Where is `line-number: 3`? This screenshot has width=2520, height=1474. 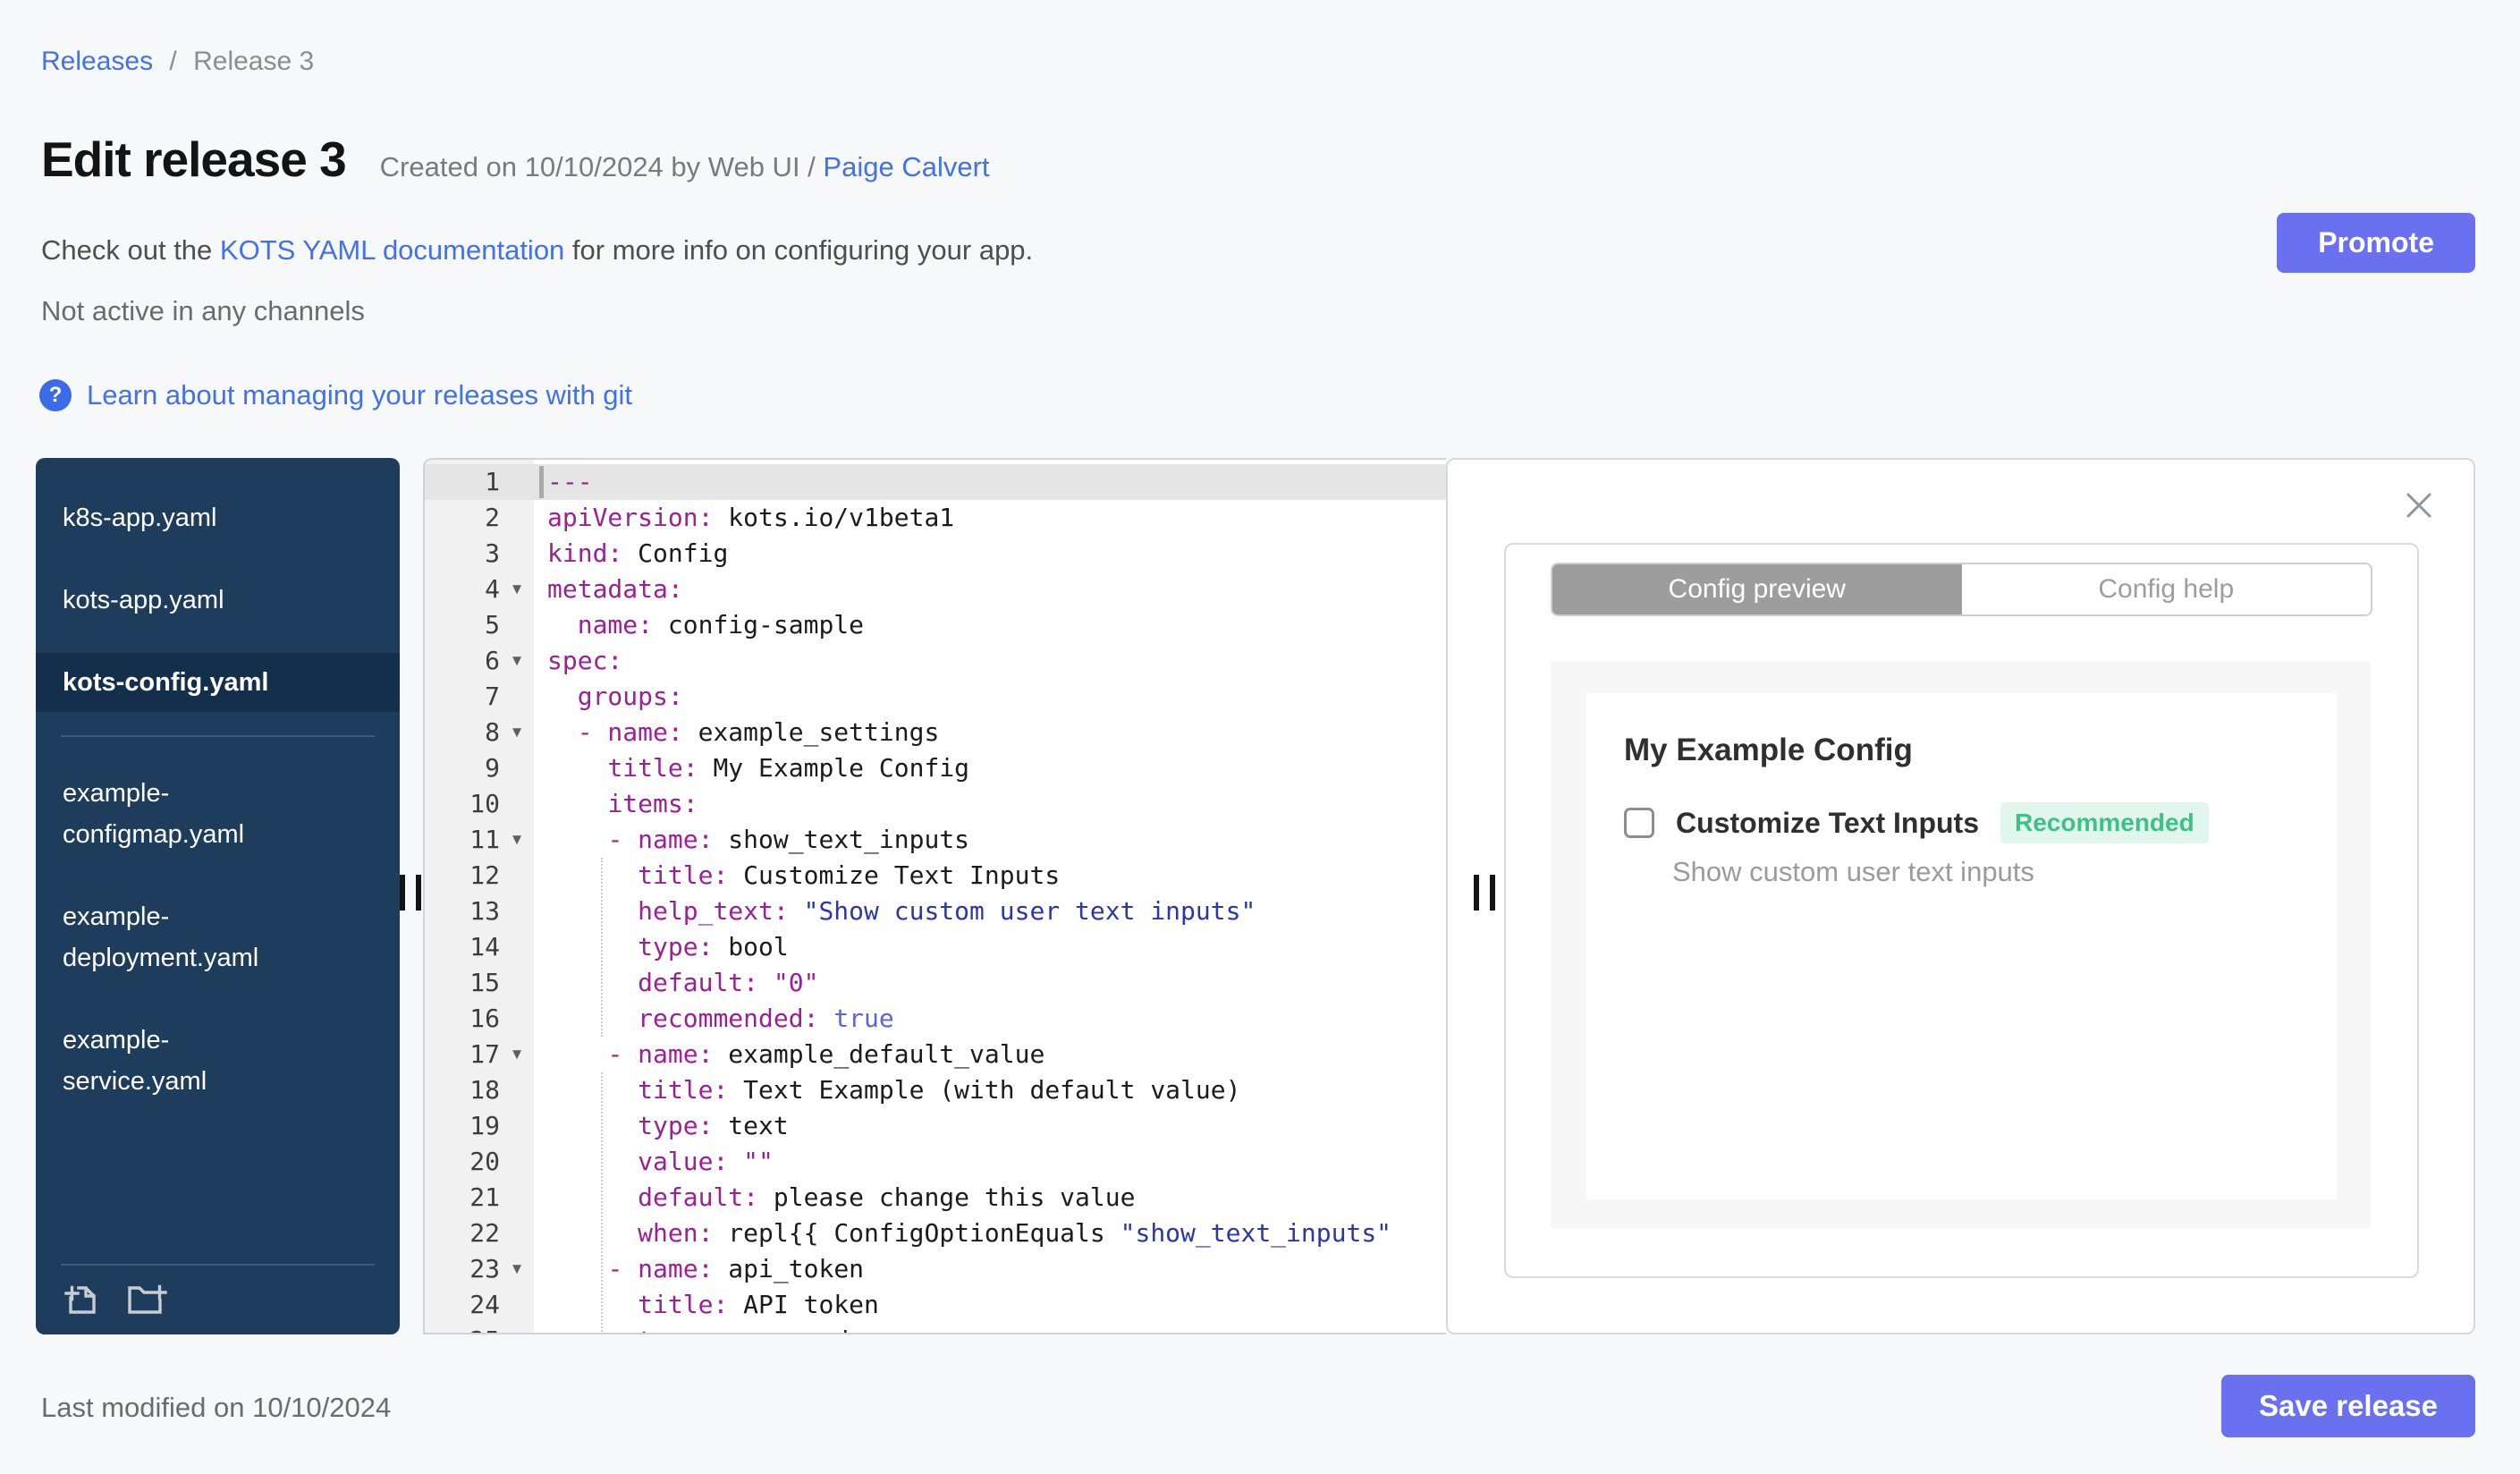
line-number: 3 is located at coordinates (492, 553).